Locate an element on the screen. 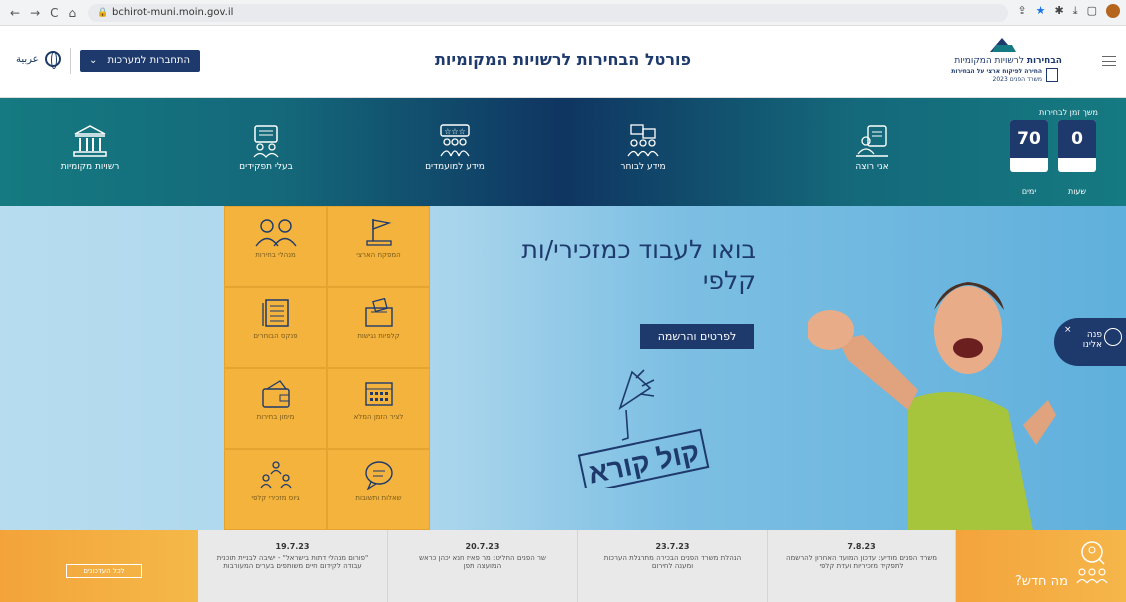 This screenshot has width=1126, height=602. hours-label: שעות is located at coordinates (1077, 191).